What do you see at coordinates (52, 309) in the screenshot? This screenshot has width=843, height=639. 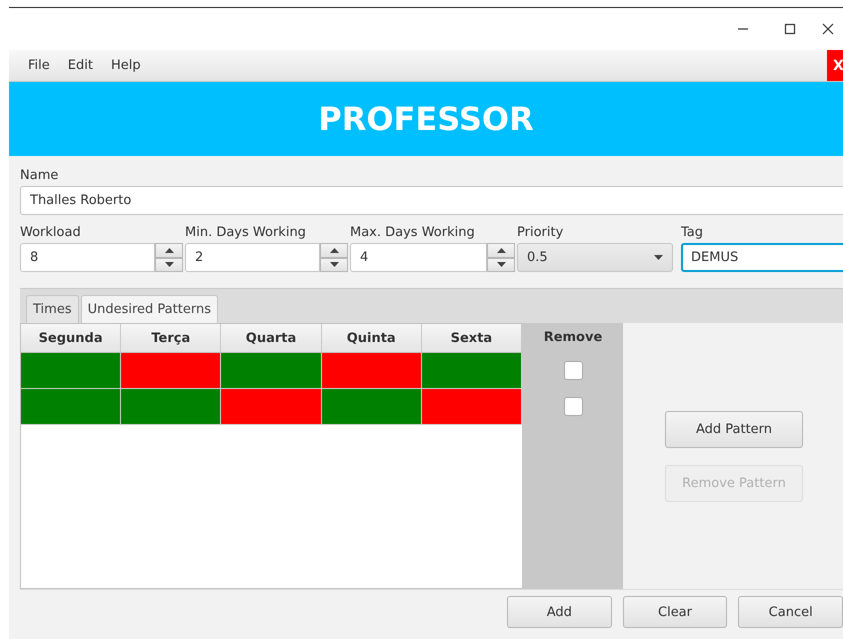 I see `tab: Times` at bounding box center [52, 309].